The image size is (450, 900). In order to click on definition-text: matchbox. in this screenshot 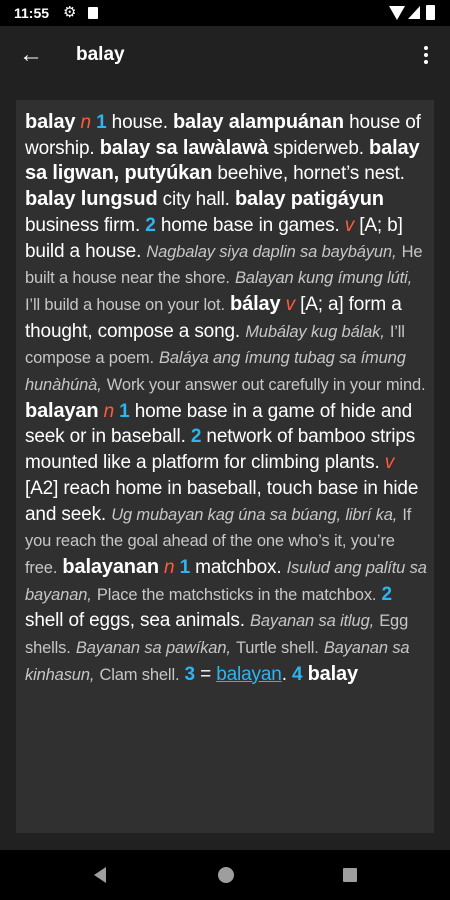, I will do `click(238, 567)`.